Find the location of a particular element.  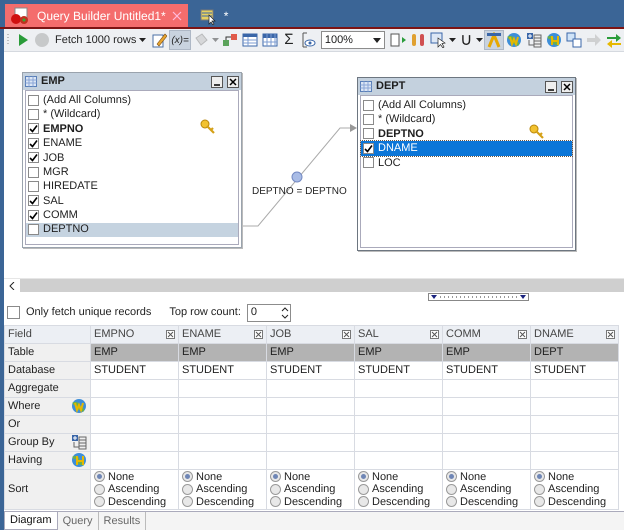

radio-label: Descending is located at coordinates (489, 501).